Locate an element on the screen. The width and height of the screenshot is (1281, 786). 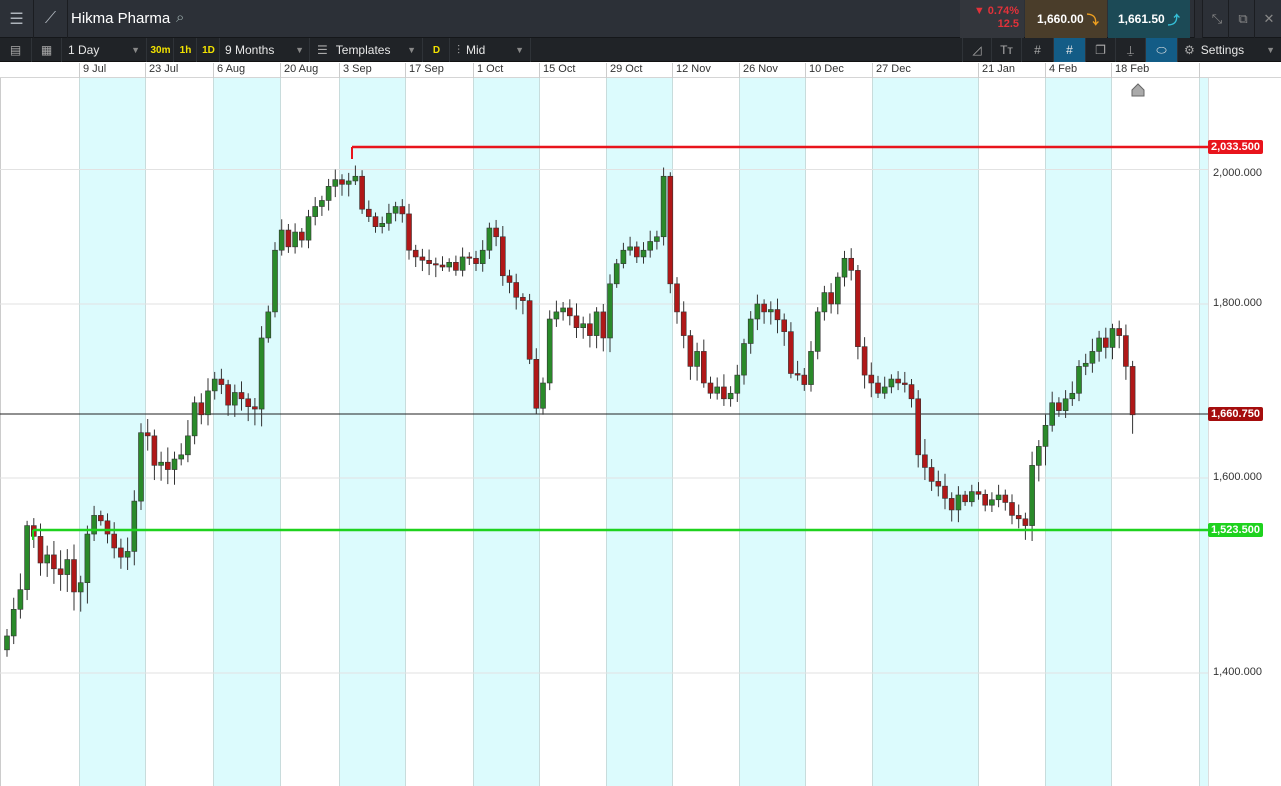
minimize-icon: ⤡ is located at coordinates (1216, 19).